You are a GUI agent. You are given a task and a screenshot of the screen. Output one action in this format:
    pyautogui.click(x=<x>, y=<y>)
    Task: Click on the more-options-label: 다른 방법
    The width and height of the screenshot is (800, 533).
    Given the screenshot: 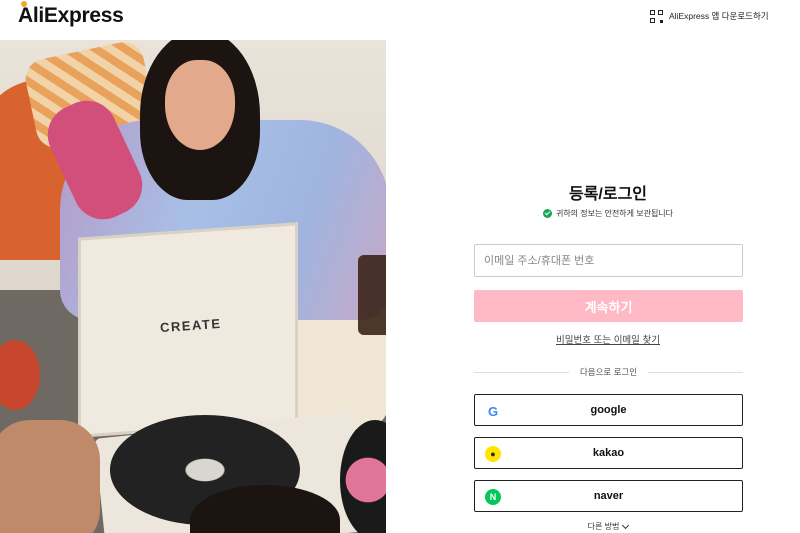 What is the action you would take?
    pyautogui.click(x=603, y=526)
    